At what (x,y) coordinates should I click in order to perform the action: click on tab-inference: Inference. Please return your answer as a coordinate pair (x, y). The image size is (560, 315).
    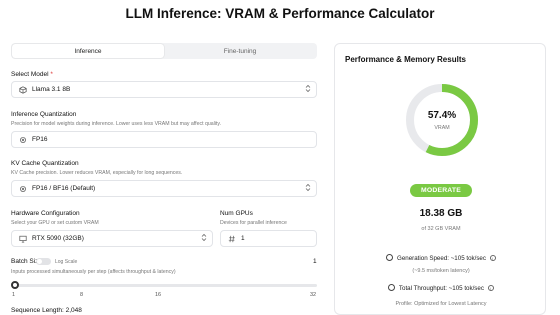
    Looking at the image, I should click on (88, 51).